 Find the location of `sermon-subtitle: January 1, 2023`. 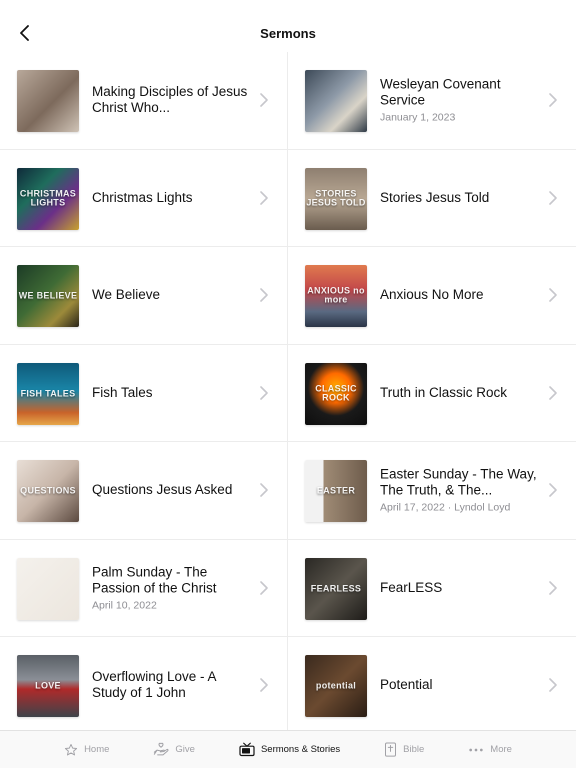

sermon-subtitle: January 1, 2023 is located at coordinates (418, 117).